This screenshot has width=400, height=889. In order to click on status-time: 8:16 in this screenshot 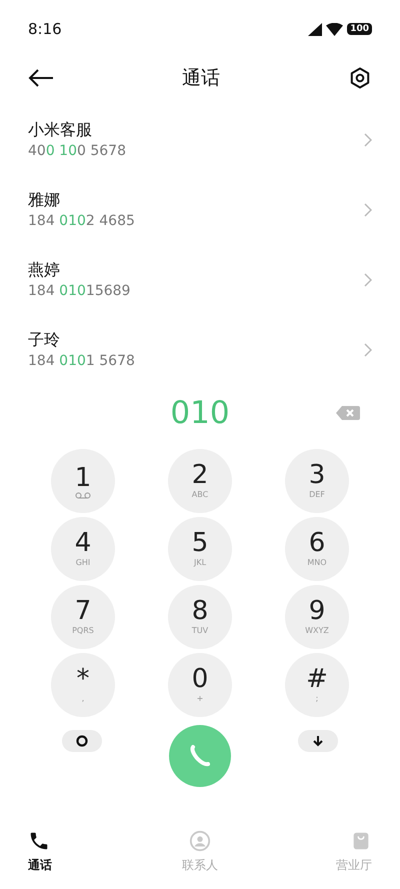, I will do `click(45, 29)`.